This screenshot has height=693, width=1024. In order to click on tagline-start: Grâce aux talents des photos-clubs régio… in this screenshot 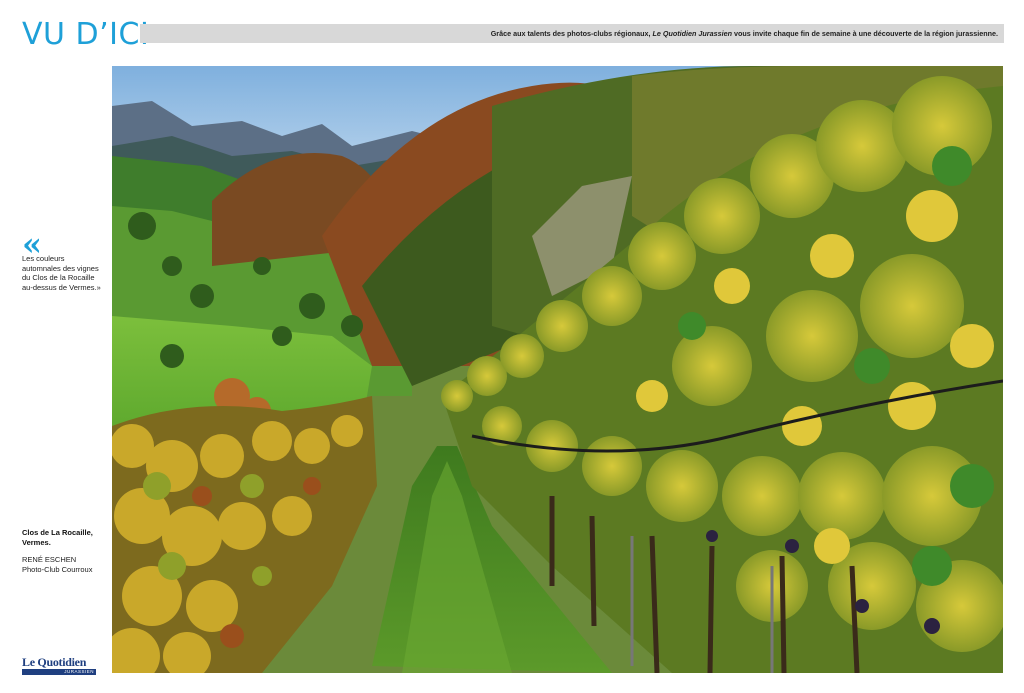, I will do `click(571, 33)`.